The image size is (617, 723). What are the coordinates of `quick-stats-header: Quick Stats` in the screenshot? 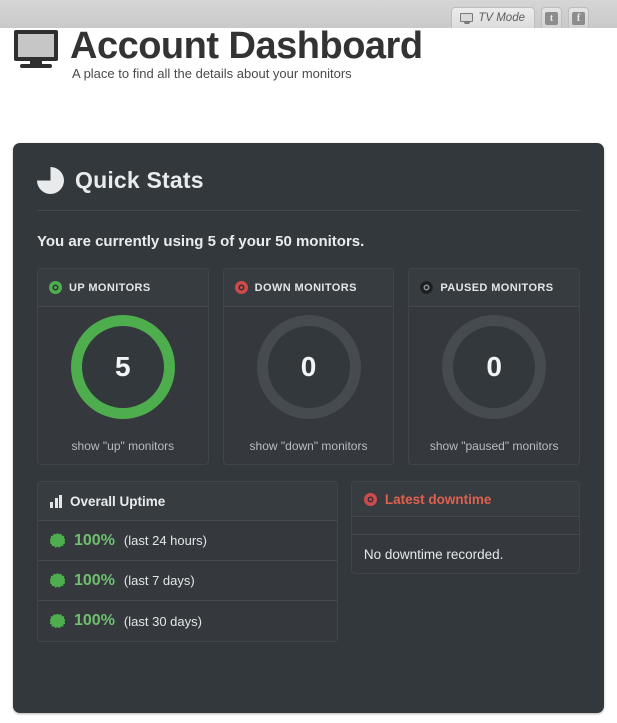 It's located at (308, 180).